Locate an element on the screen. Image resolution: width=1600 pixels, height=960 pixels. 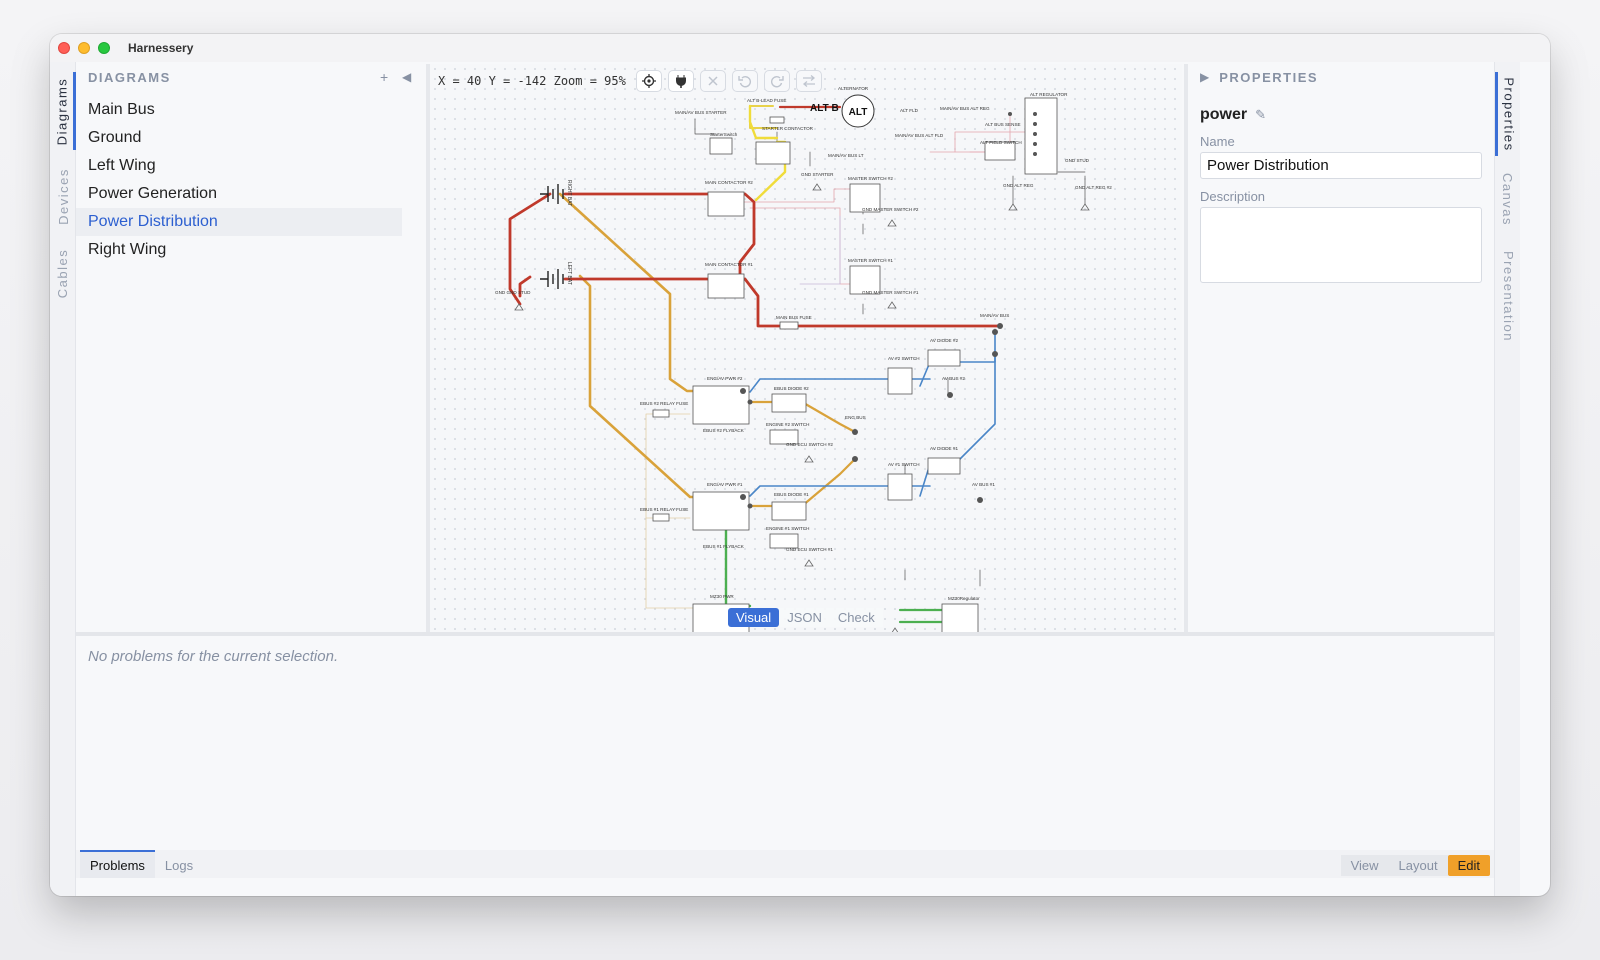
svg-text: MAIN CONTACTOR #2 is located at coordinates (729, 182).